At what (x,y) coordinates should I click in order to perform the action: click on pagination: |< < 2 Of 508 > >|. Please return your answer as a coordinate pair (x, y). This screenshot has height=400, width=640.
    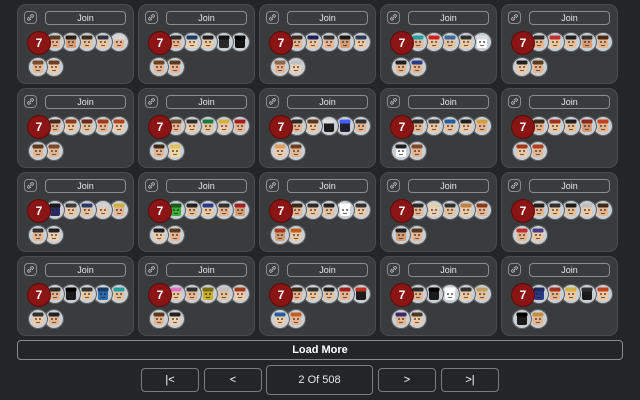
    Looking at the image, I should click on (320, 380).